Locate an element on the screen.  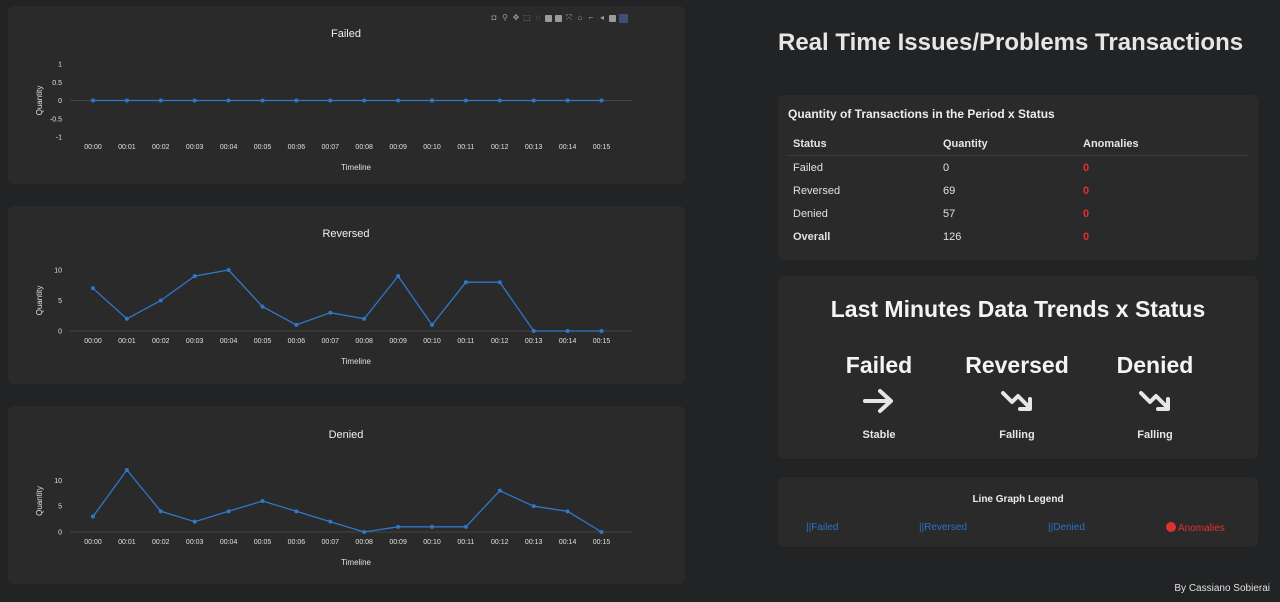
y-tick-label: 10 is located at coordinates (58, 271).